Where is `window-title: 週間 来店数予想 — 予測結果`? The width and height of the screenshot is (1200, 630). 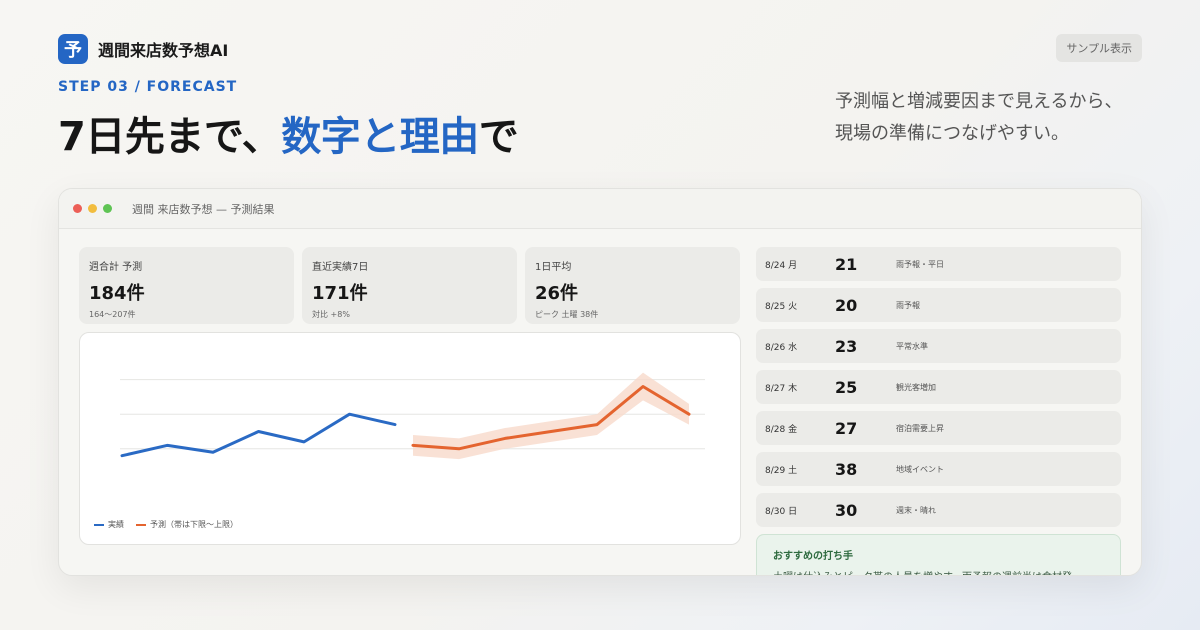 window-title: 週間 来店数予想 — 予測結果 is located at coordinates (203, 209).